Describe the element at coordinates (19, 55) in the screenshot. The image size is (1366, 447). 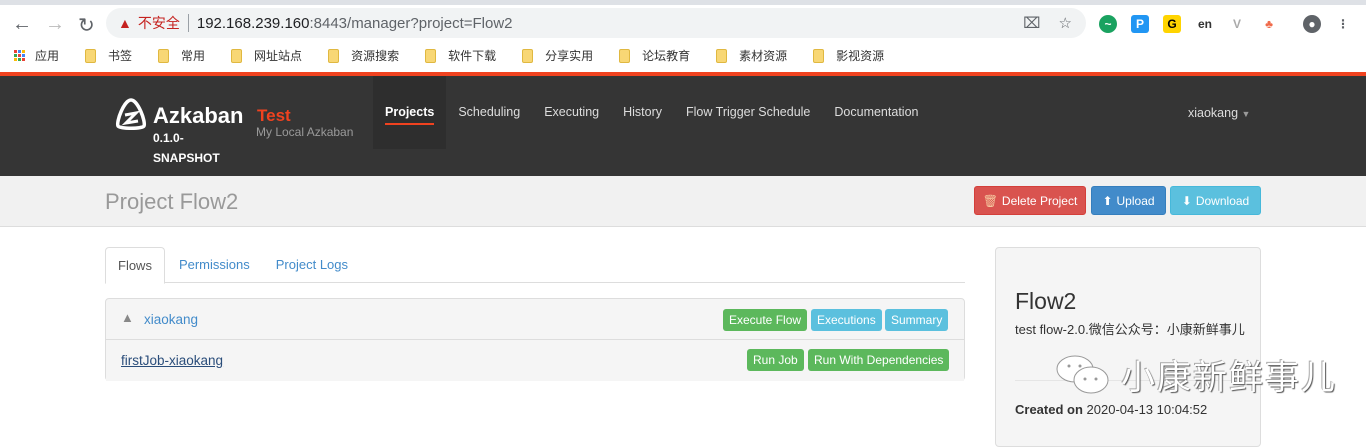
I see `apps-icon` at that location.